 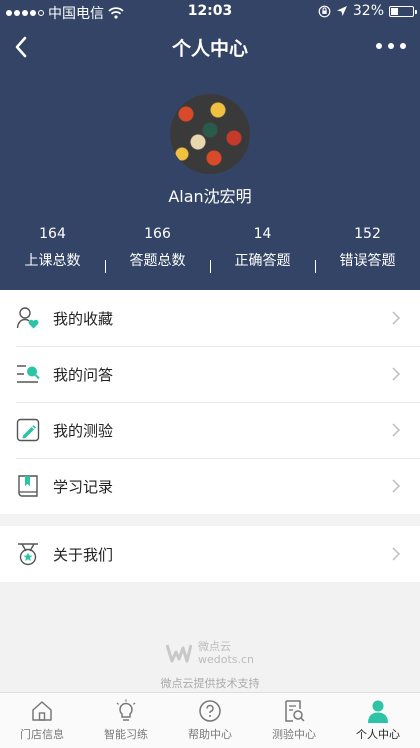 I want to click on favorite-user-icon, so click(x=27, y=318).